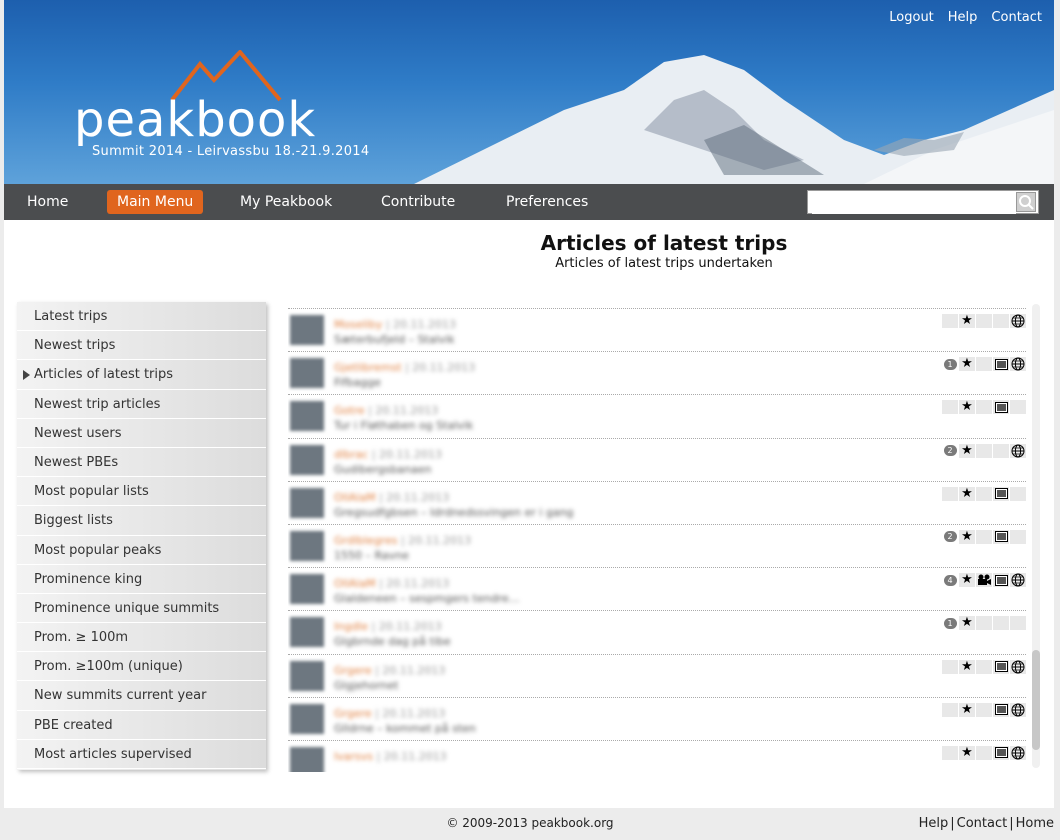  What do you see at coordinates (386, 410) in the screenshot?
I see `trip-author: Gotre | 20.11.2013` at bounding box center [386, 410].